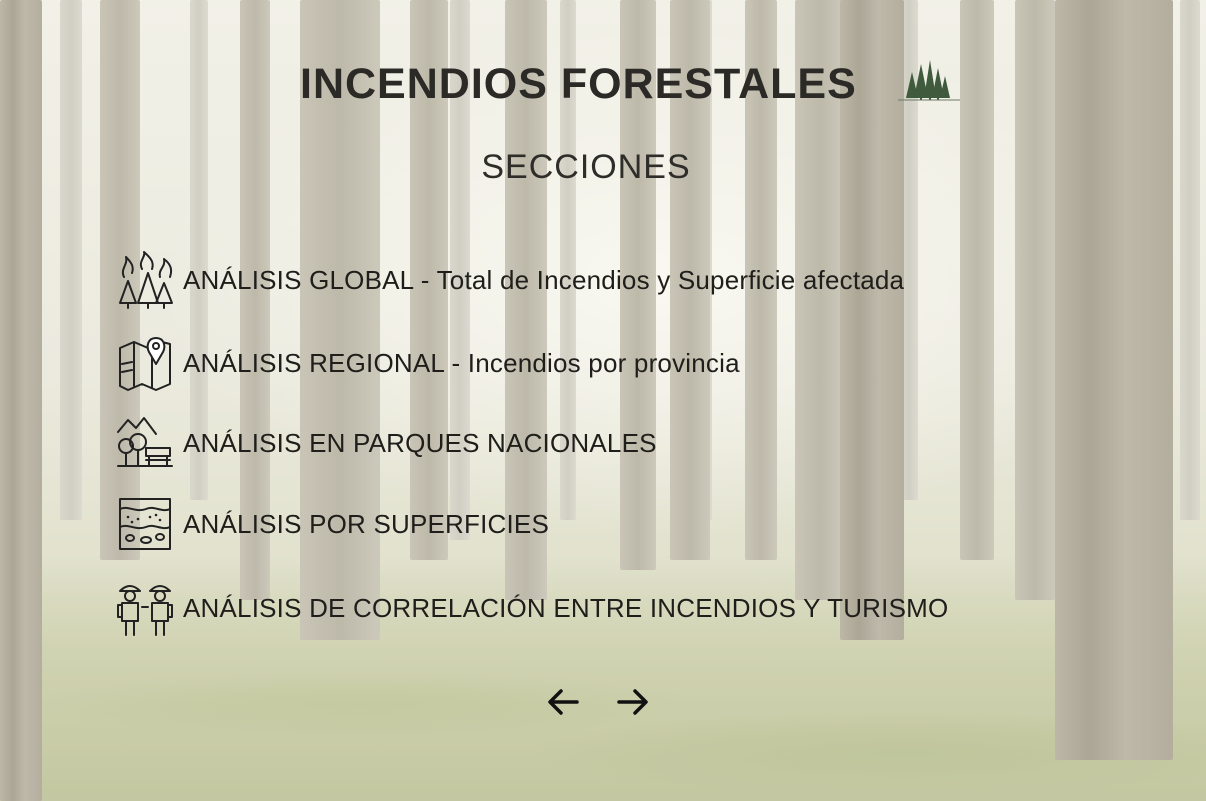  What do you see at coordinates (366, 523) in the screenshot?
I see `menu-item-label: ANÁLISIS POR SUPERFICIES` at bounding box center [366, 523].